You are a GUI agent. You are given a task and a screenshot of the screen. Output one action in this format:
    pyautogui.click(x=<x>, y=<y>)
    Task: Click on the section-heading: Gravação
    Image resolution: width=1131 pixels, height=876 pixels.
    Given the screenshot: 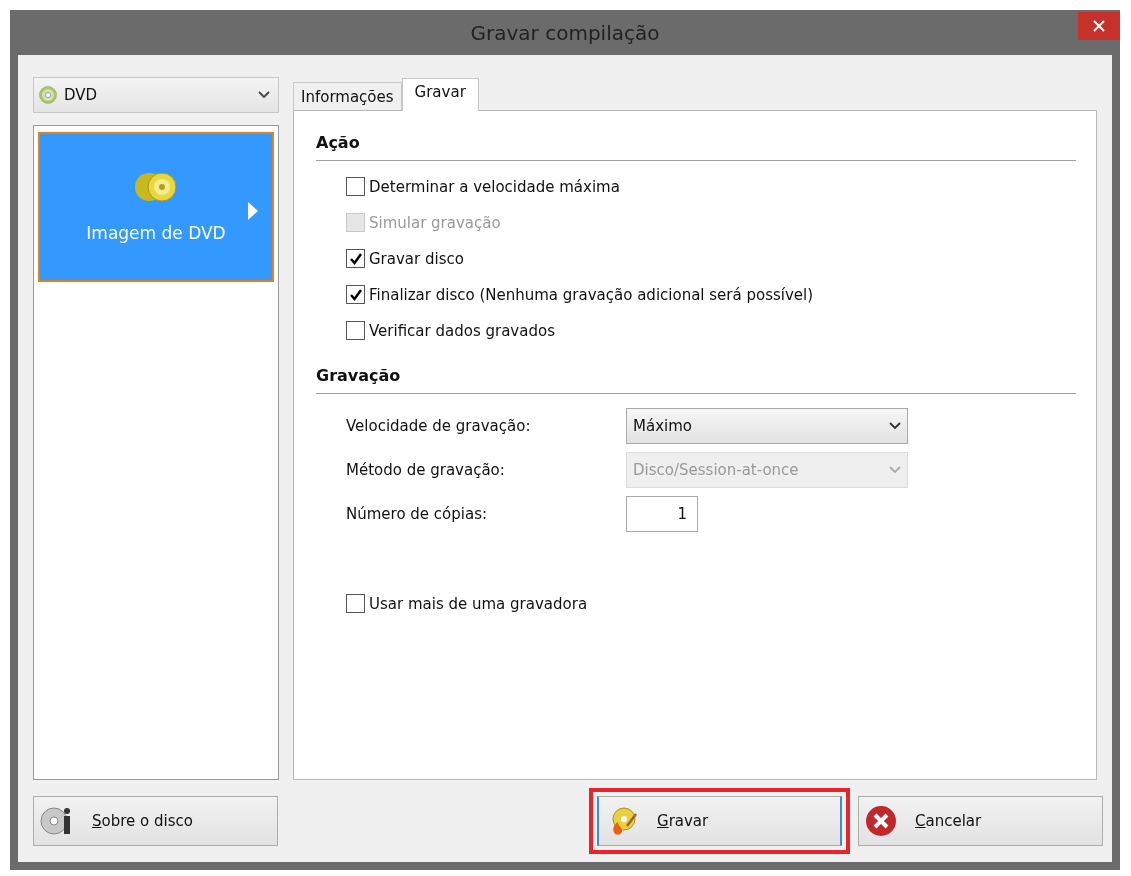 What is the action you would take?
    pyautogui.click(x=358, y=375)
    